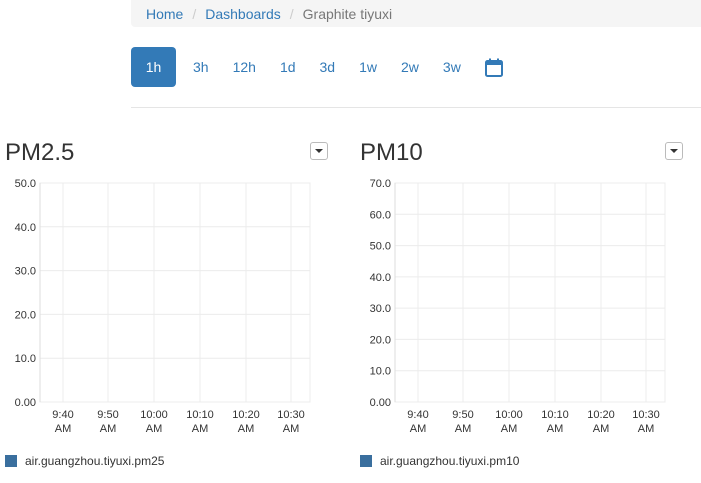 This screenshot has height=483, width=701. Describe the element at coordinates (244, 67) in the screenshot. I see `range-button-12h: 12h` at that location.